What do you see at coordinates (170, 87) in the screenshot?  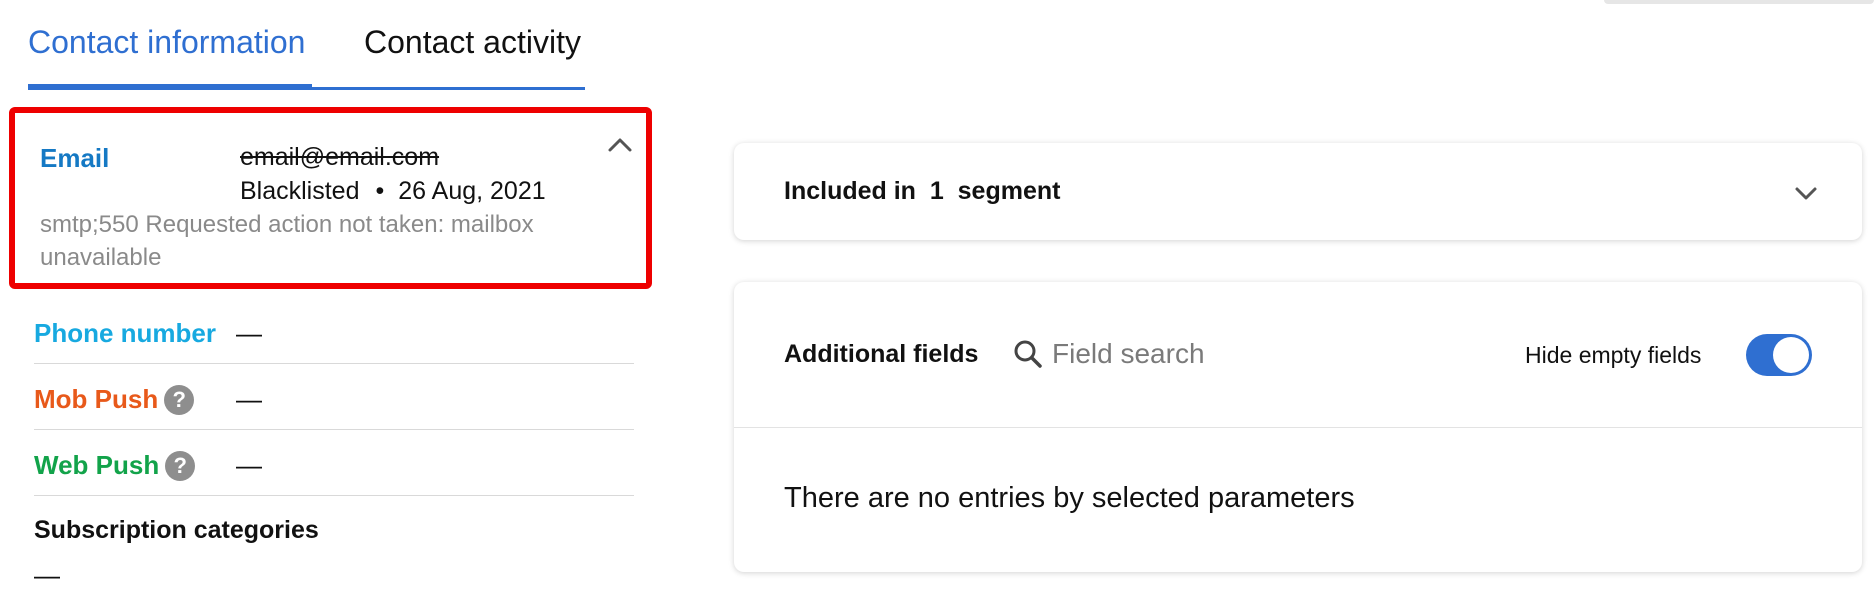 I see `active-tab-indicator` at bounding box center [170, 87].